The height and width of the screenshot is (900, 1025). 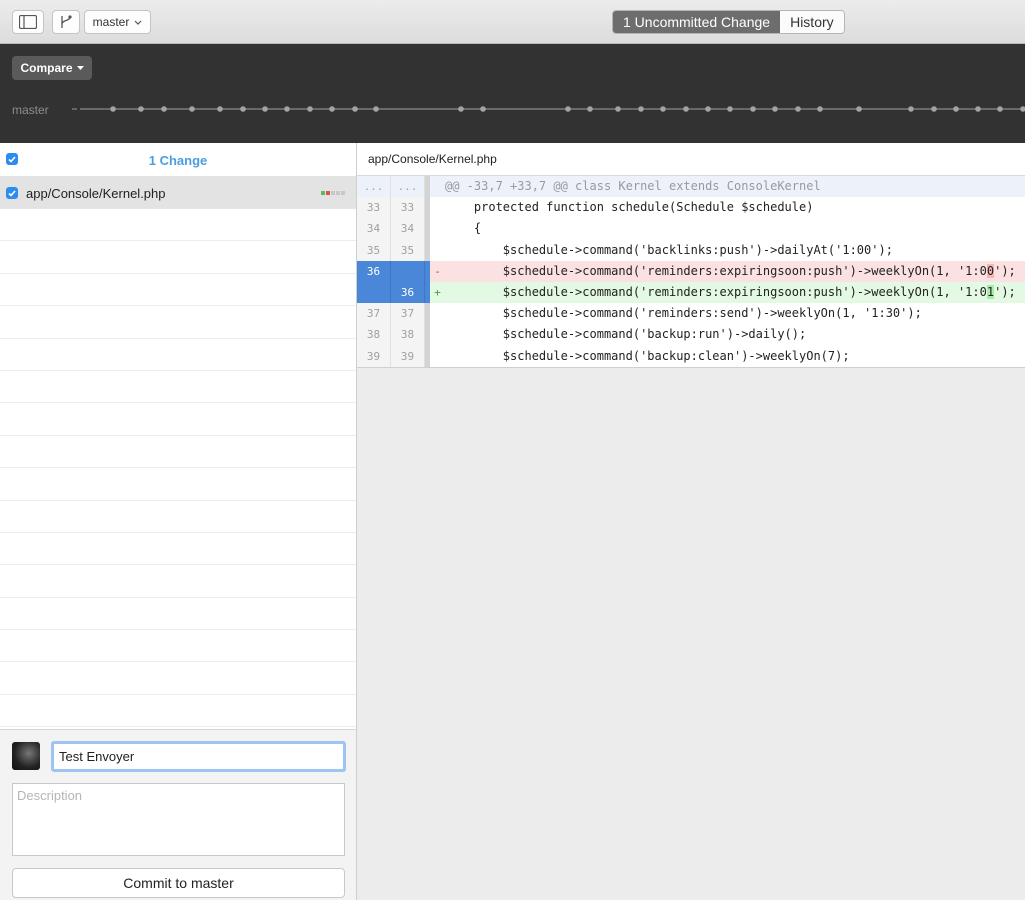 I want to click on sidebar-icon, so click(x=28, y=22).